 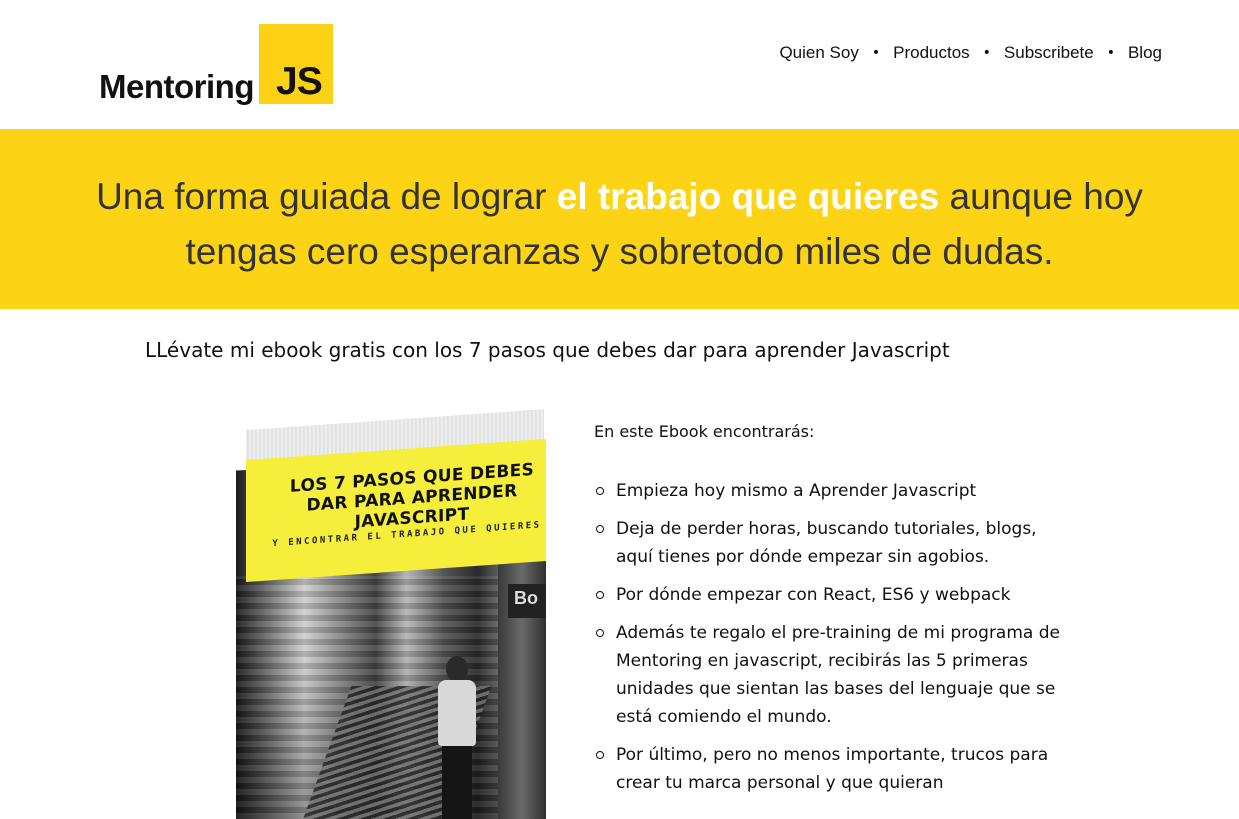 What do you see at coordinates (1145, 53) in the screenshot?
I see `nav-link-blog: Blog` at bounding box center [1145, 53].